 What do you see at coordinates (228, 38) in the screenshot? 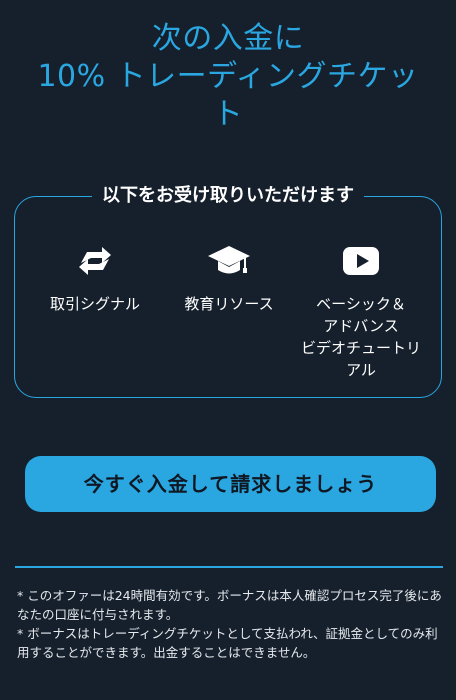
I see `headline-line-1: 次の入金に` at bounding box center [228, 38].